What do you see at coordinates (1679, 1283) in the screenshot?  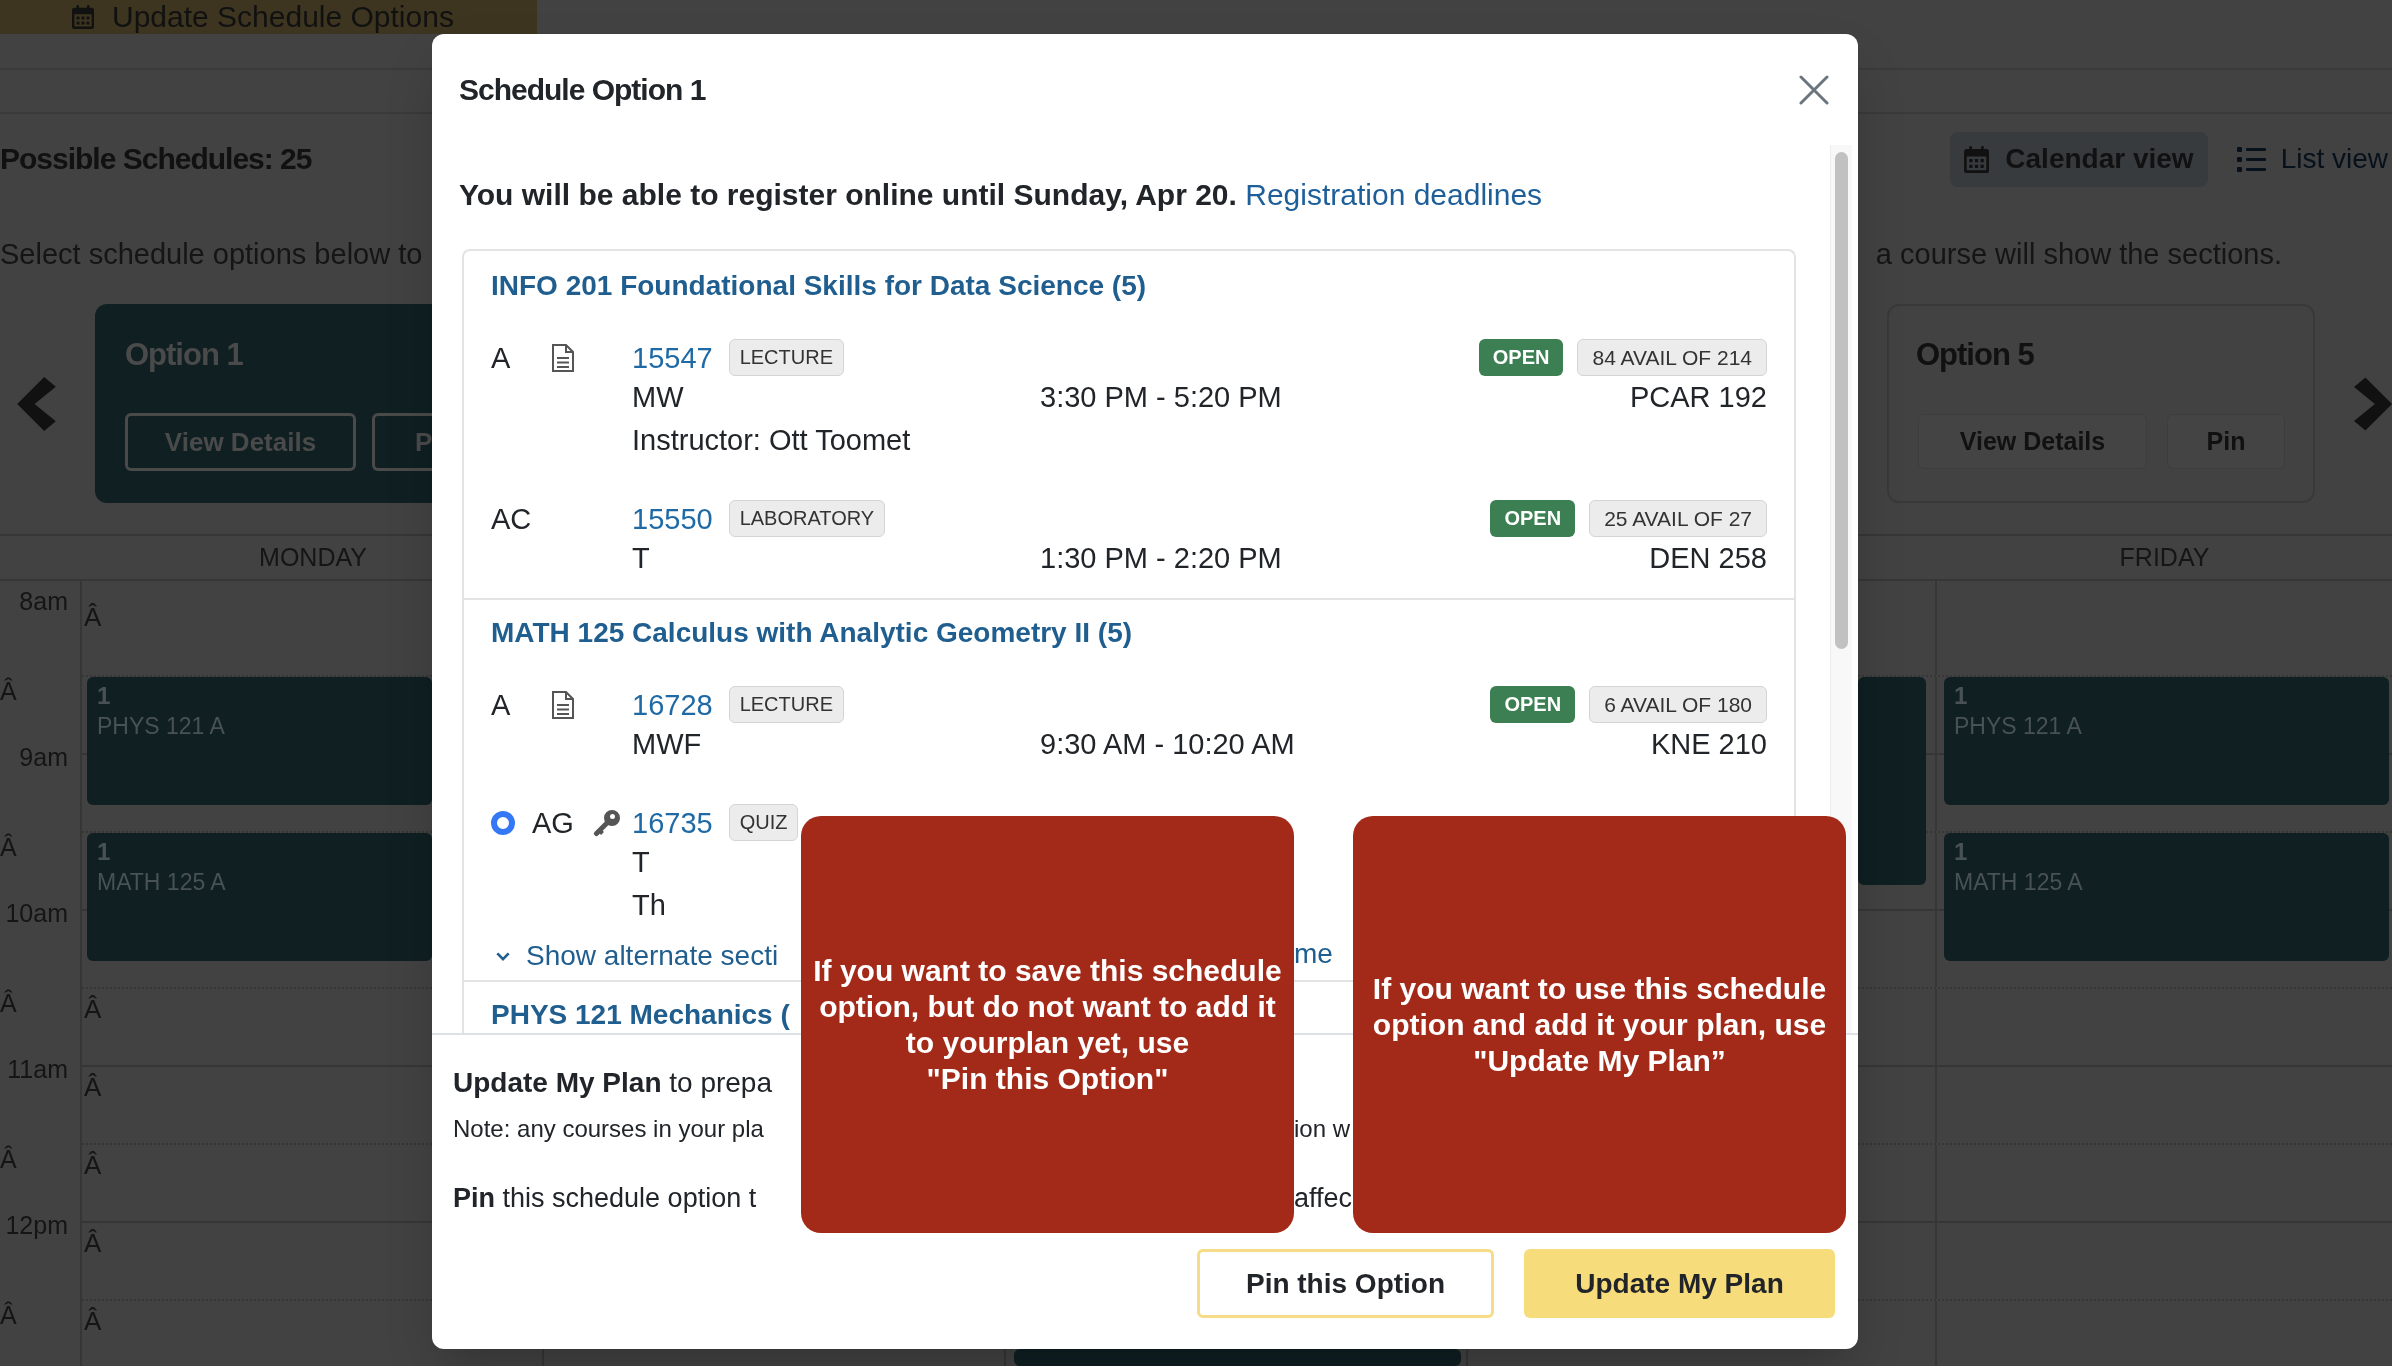 I see `update-plan-button: Update My Plan` at bounding box center [1679, 1283].